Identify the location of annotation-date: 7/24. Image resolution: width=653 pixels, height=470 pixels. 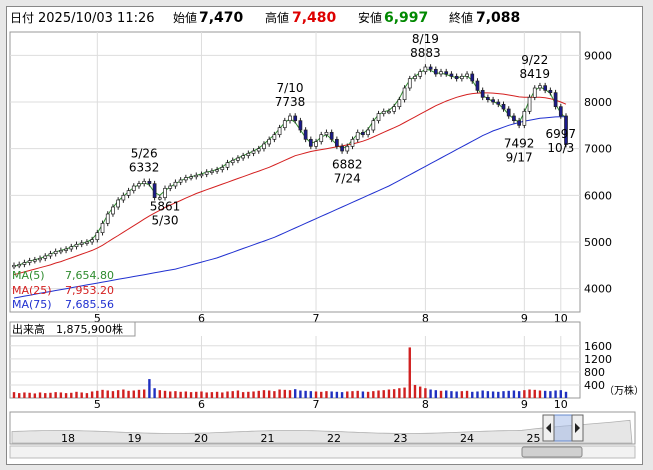
(347, 178).